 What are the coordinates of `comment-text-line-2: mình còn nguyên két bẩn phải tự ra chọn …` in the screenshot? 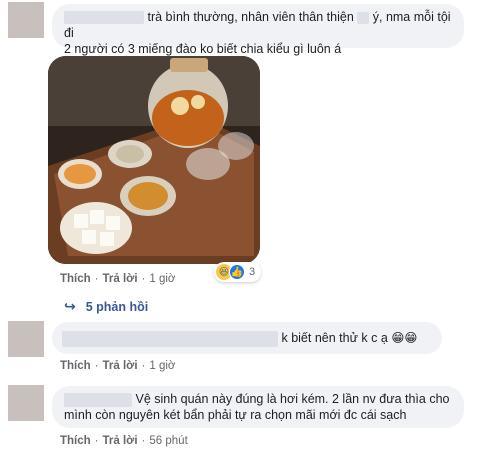 It's located at (235, 415).